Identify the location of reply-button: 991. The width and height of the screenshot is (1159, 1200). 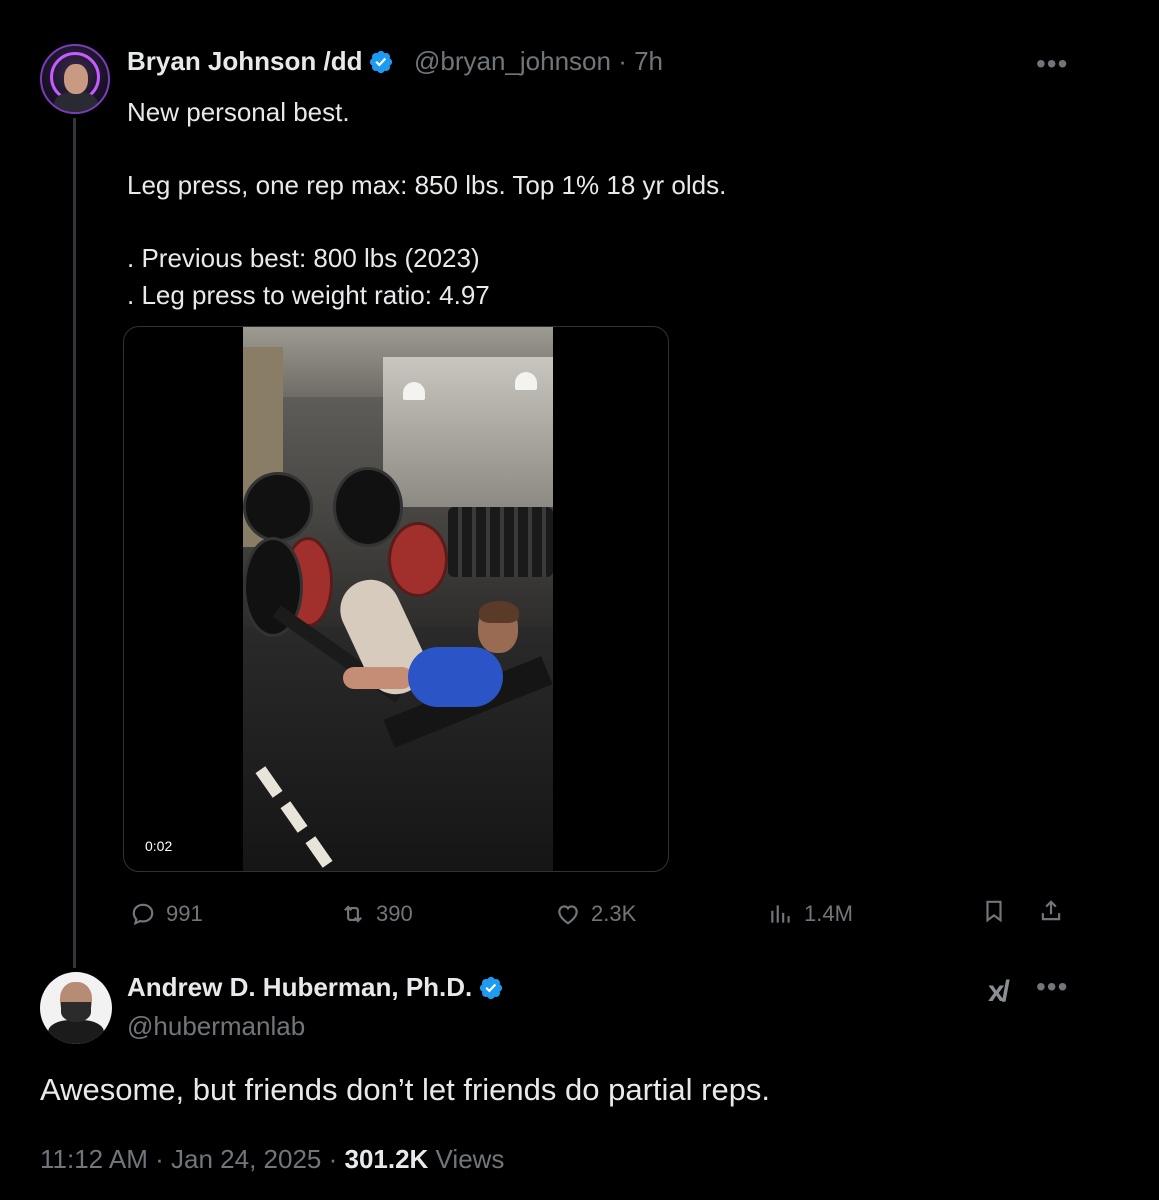
(166, 914).